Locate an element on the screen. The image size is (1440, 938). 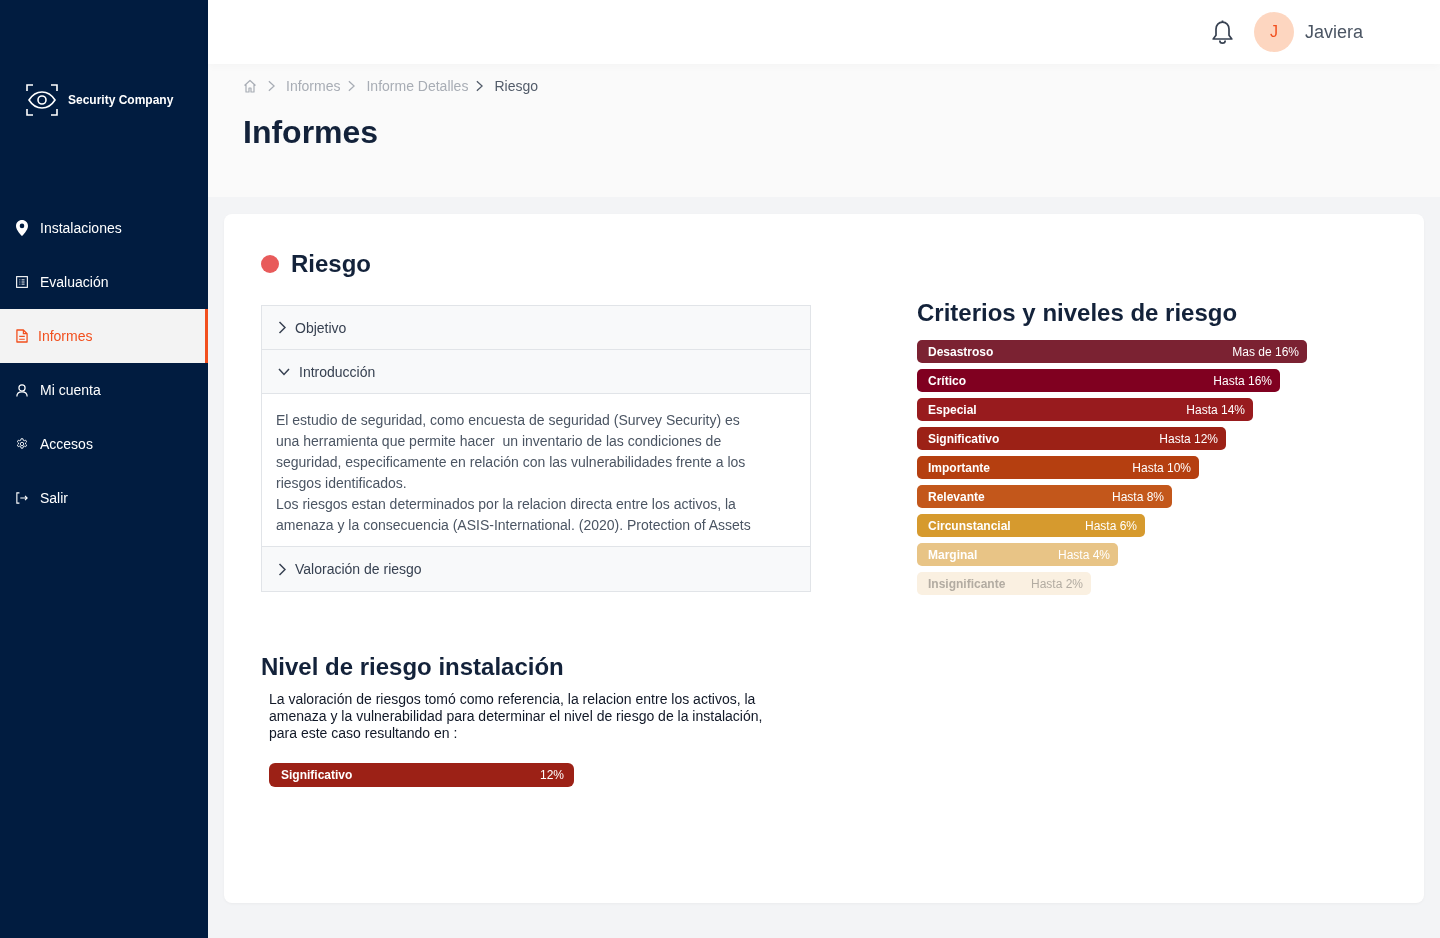
eye-logo-icon is located at coordinates (42, 100).